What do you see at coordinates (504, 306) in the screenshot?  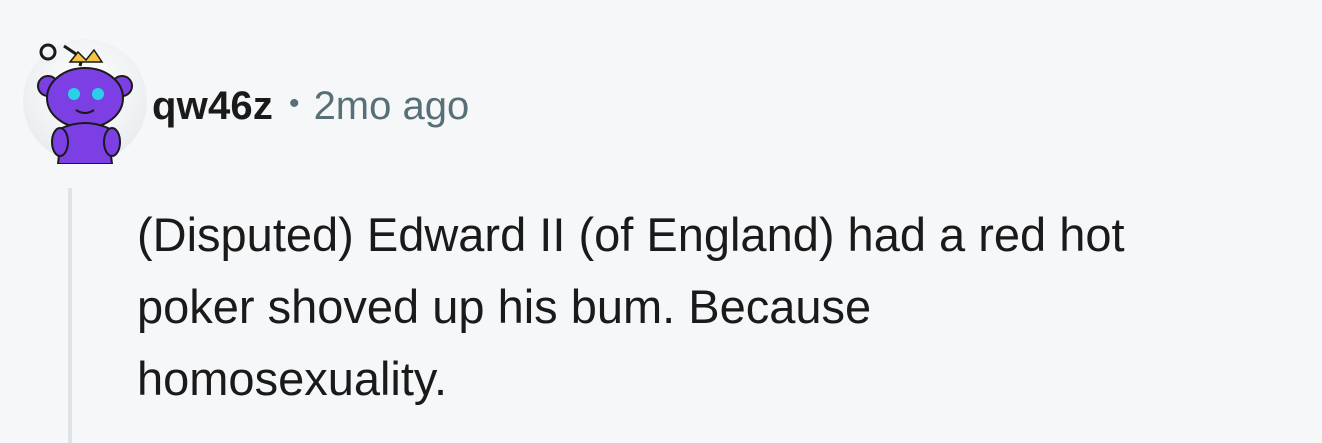 I see `comment-body-line: poker shoved up his bum. Because` at bounding box center [504, 306].